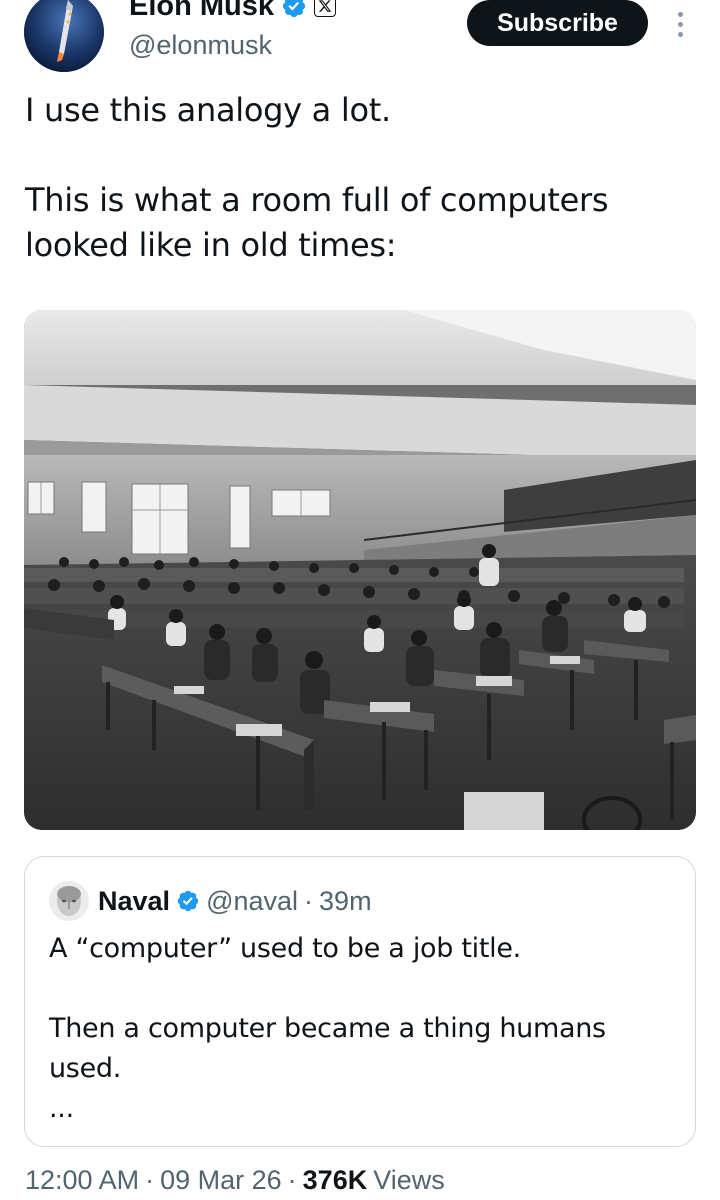  What do you see at coordinates (221, 1180) in the screenshot?
I see `tweet-date: 09 Mar 26` at bounding box center [221, 1180].